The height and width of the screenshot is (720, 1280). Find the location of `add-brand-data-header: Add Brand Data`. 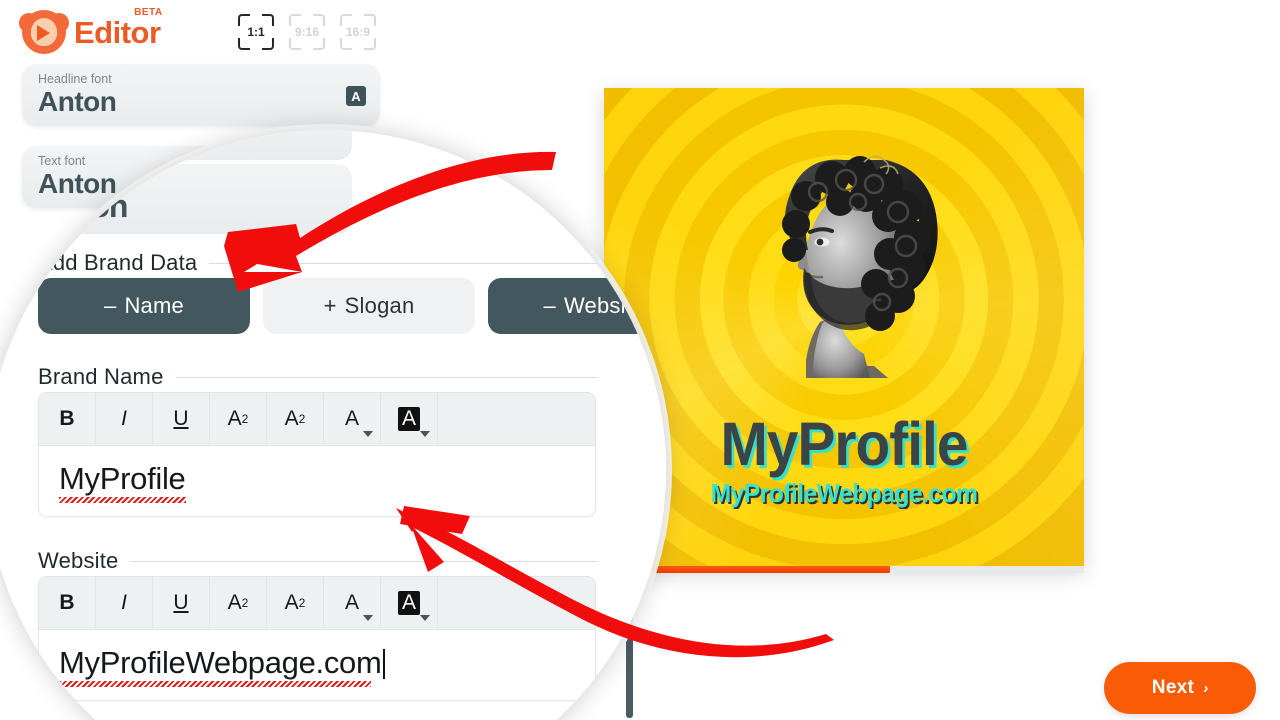

add-brand-data-header: Add Brand Data is located at coordinates (318, 263).